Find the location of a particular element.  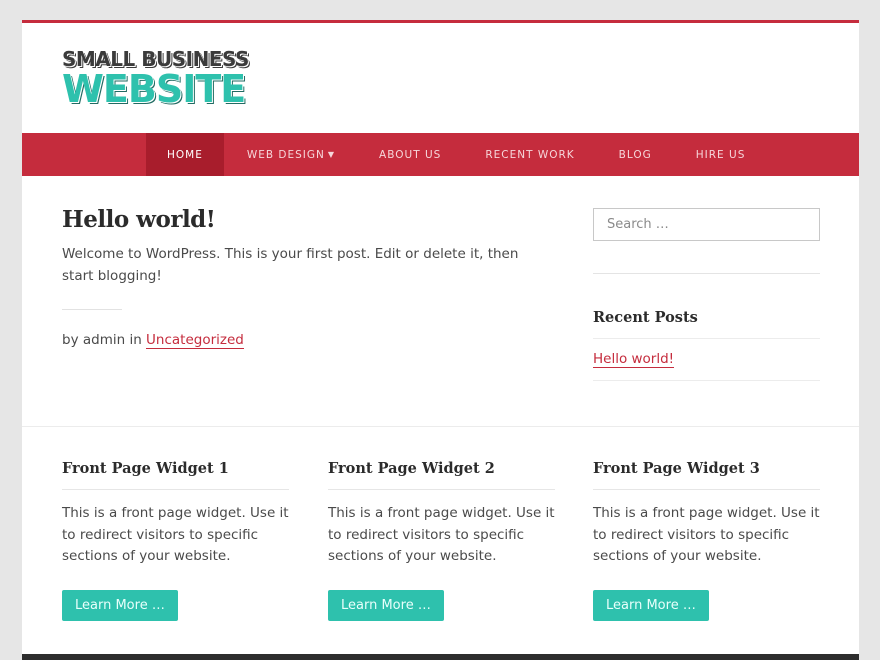

nav-item-recent-work: RECENT WORK is located at coordinates (529, 154).